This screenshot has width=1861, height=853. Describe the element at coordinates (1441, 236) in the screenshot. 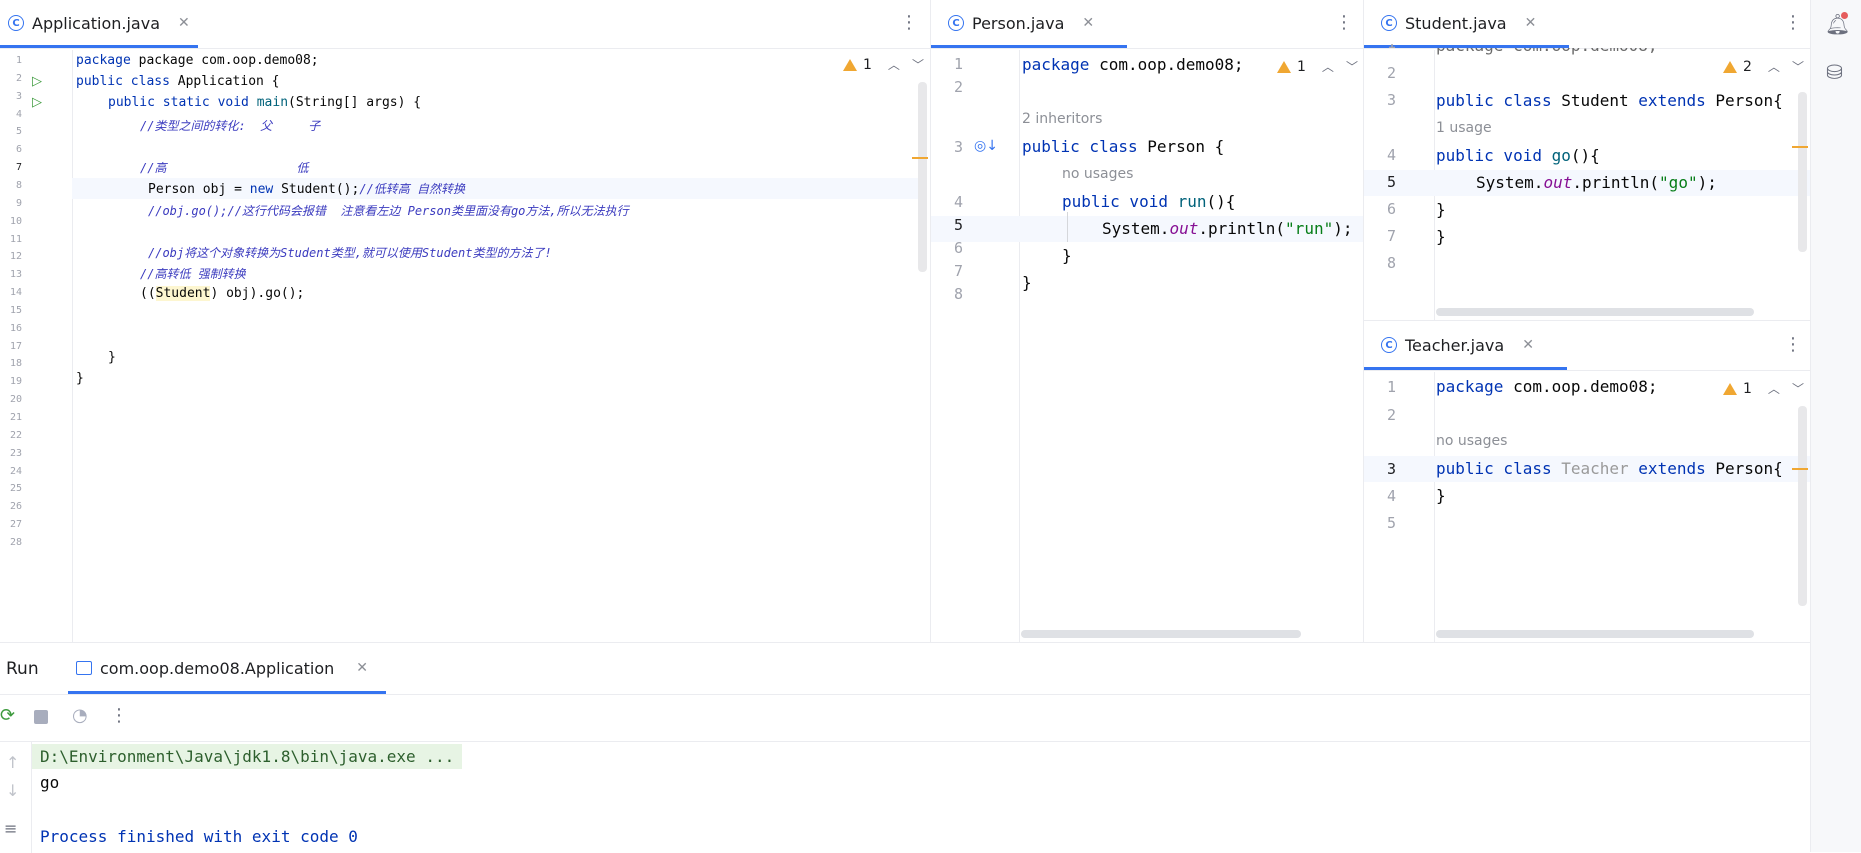

I see `code-line-7: }` at that location.